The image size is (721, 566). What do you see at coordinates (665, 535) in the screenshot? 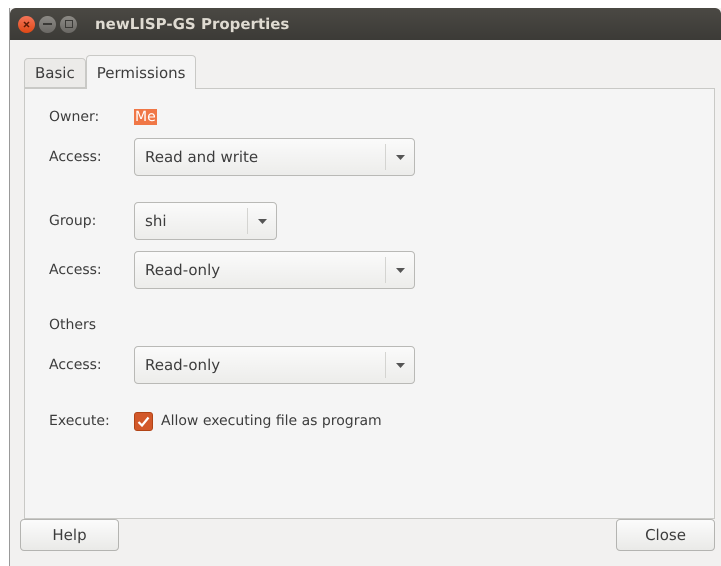
I see `dialog-button: Close` at bounding box center [665, 535].